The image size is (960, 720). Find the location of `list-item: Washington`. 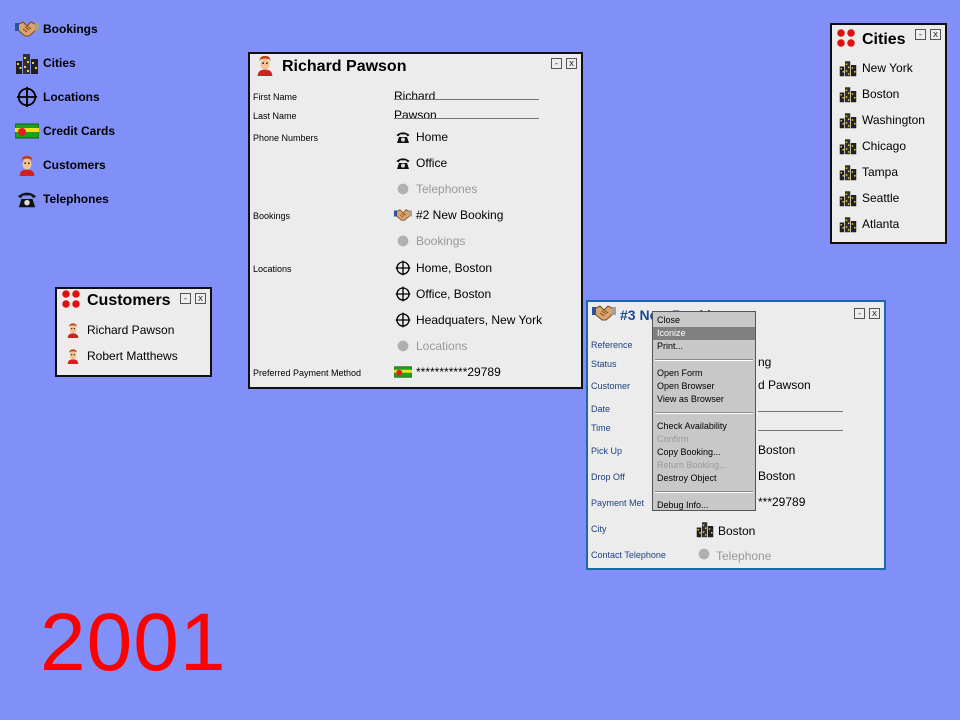

list-item: Washington is located at coordinates (888, 120).